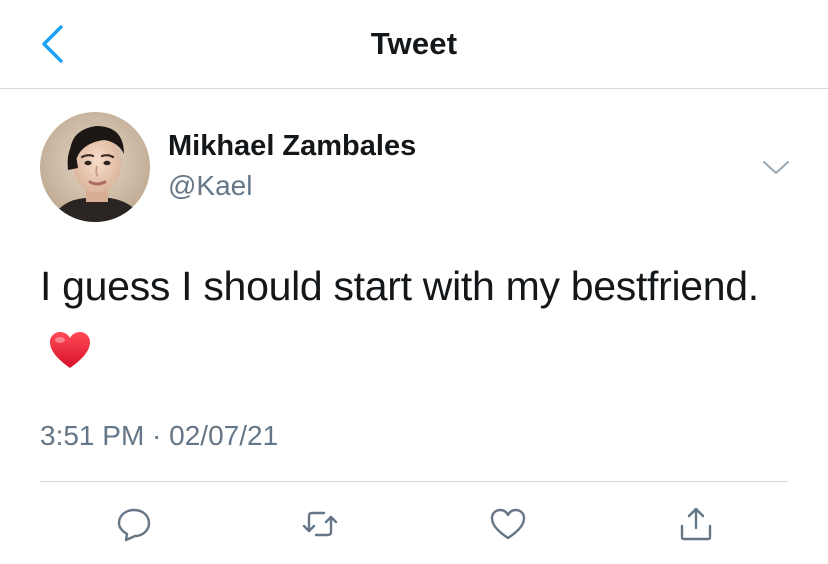 The width and height of the screenshot is (828, 564). I want to click on profile-photo, so click(95, 167).